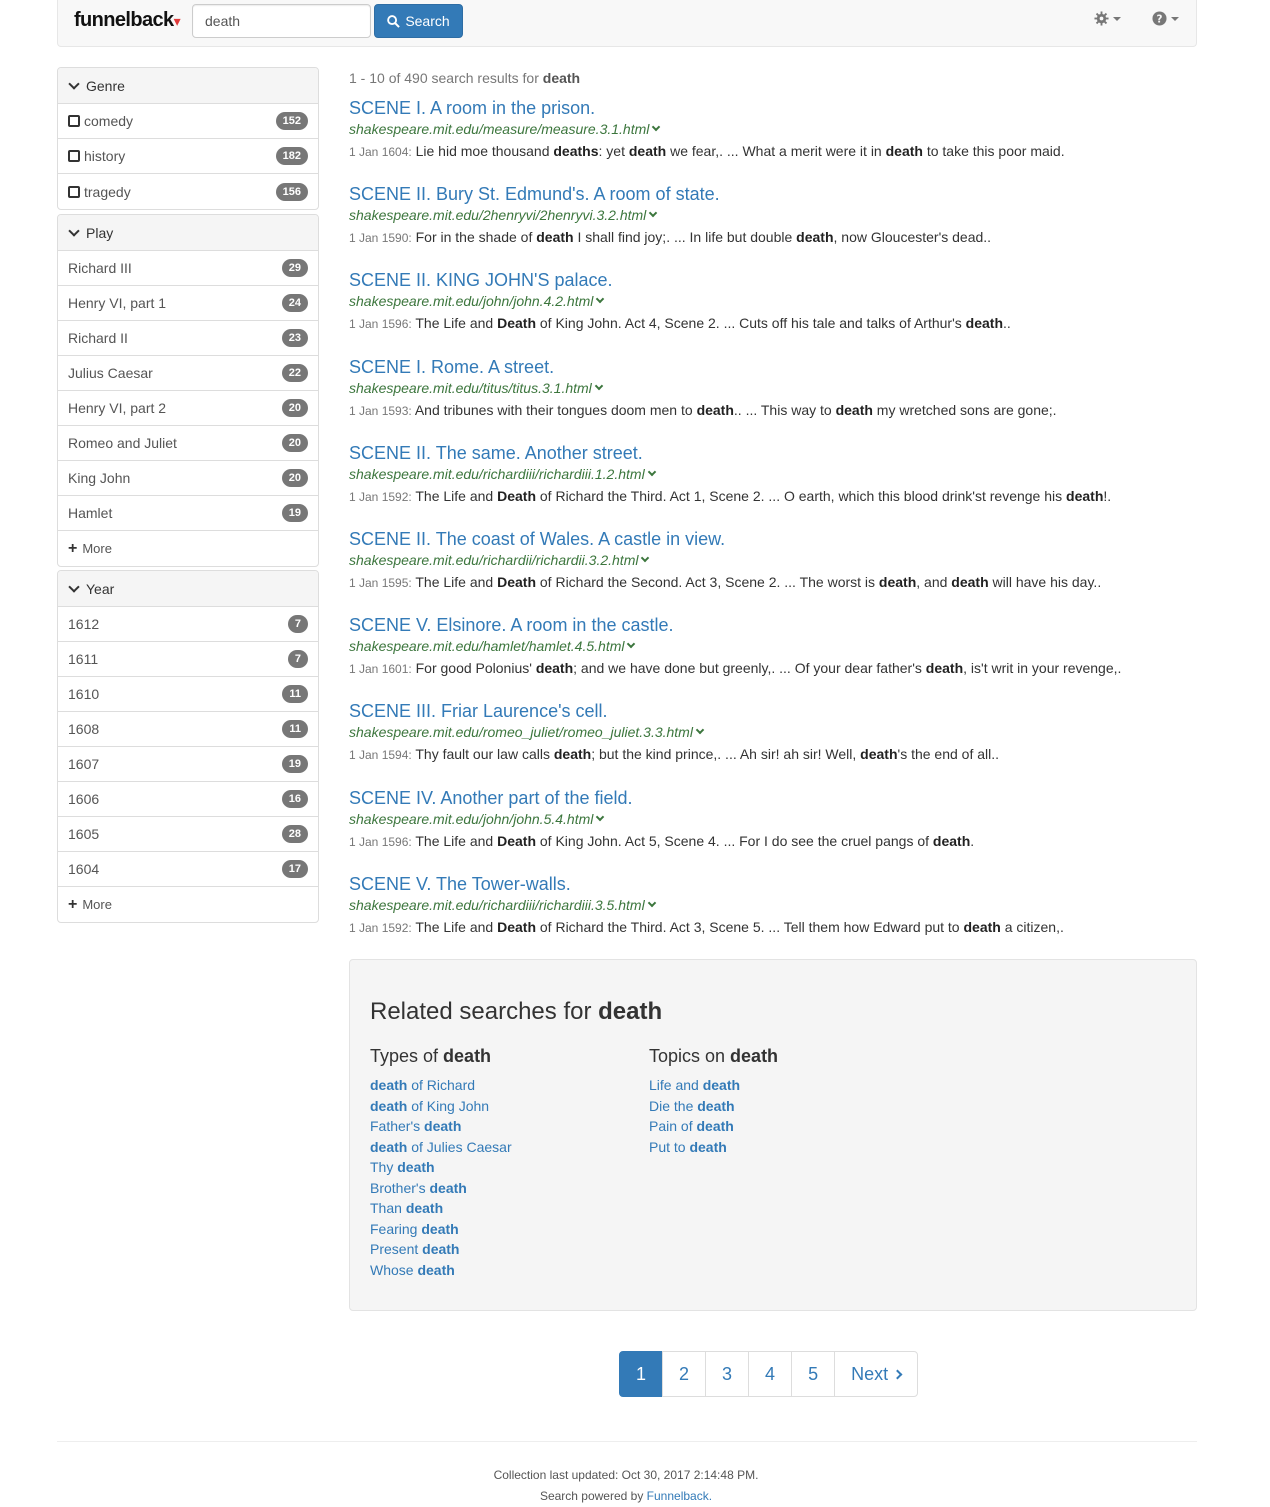 This screenshot has height=1507, width=1270. I want to click on facet-item: 1608 11, so click(188, 729).